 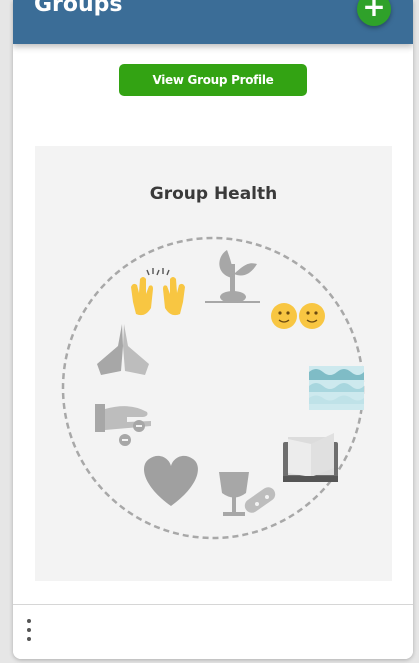 What do you see at coordinates (213, 80) in the screenshot?
I see `view-group-profile-button: View Group Profile` at bounding box center [213, 80].